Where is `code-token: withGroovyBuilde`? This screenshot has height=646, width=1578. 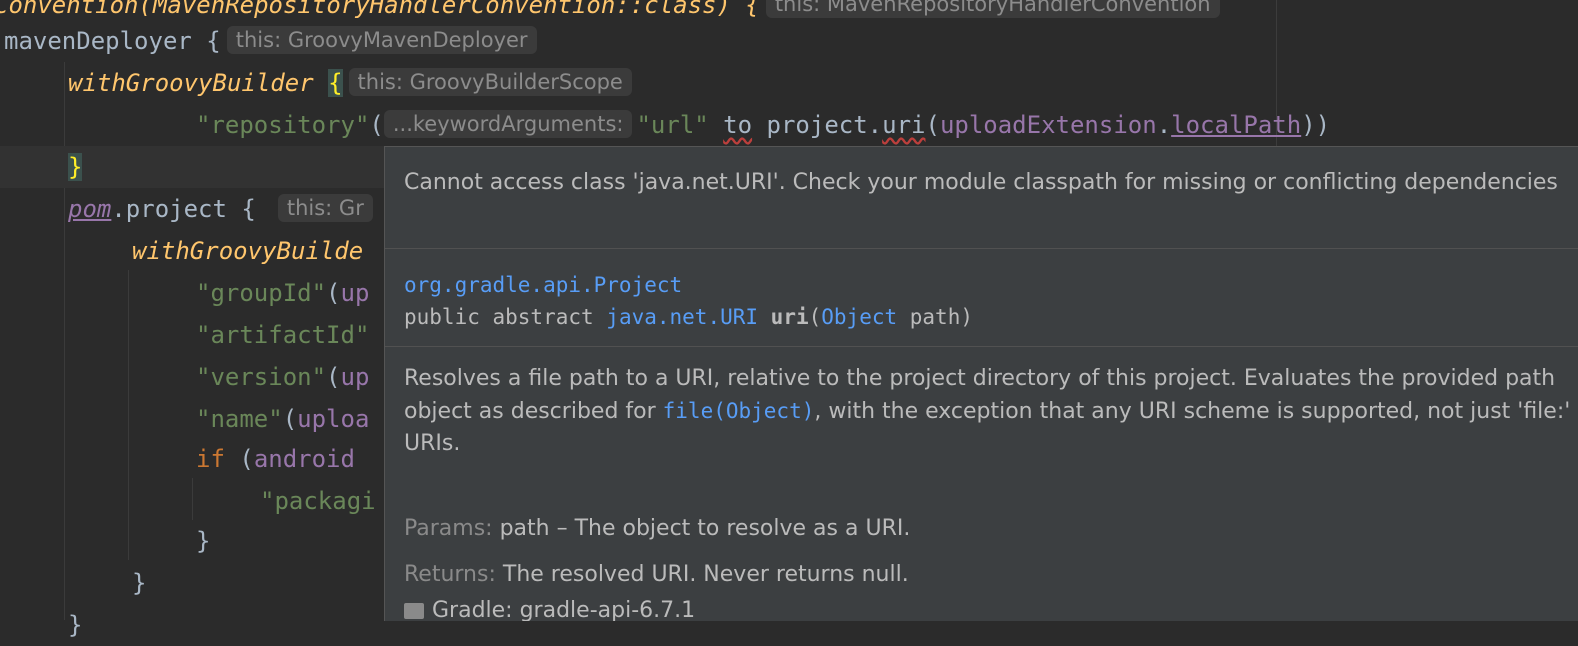
code-token: withGroovyBuilde is located at coordinates (248, 251).